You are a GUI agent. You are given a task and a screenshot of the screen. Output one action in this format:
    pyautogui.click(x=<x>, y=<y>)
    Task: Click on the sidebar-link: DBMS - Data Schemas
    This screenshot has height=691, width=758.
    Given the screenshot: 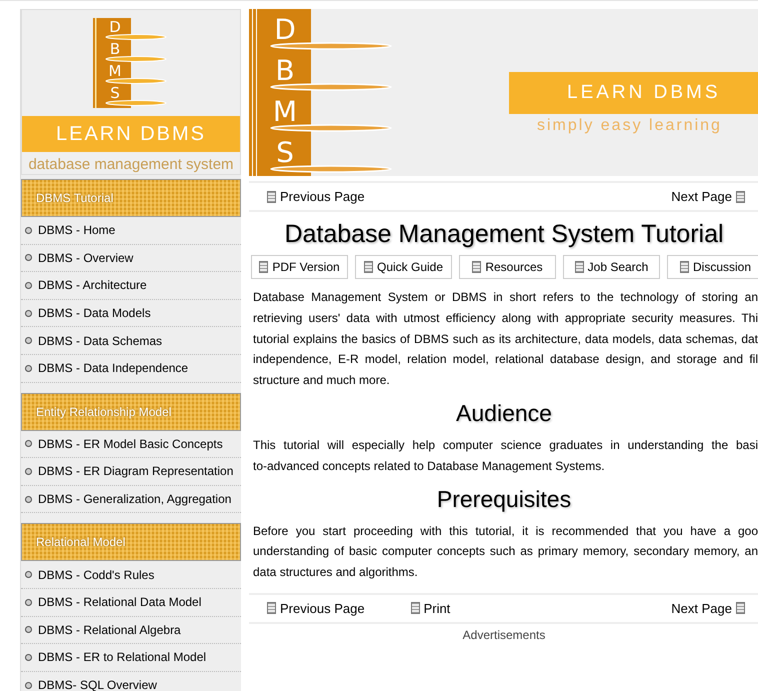 What is the action you would take?
    pyautogui.click(x=131, y=341)
    